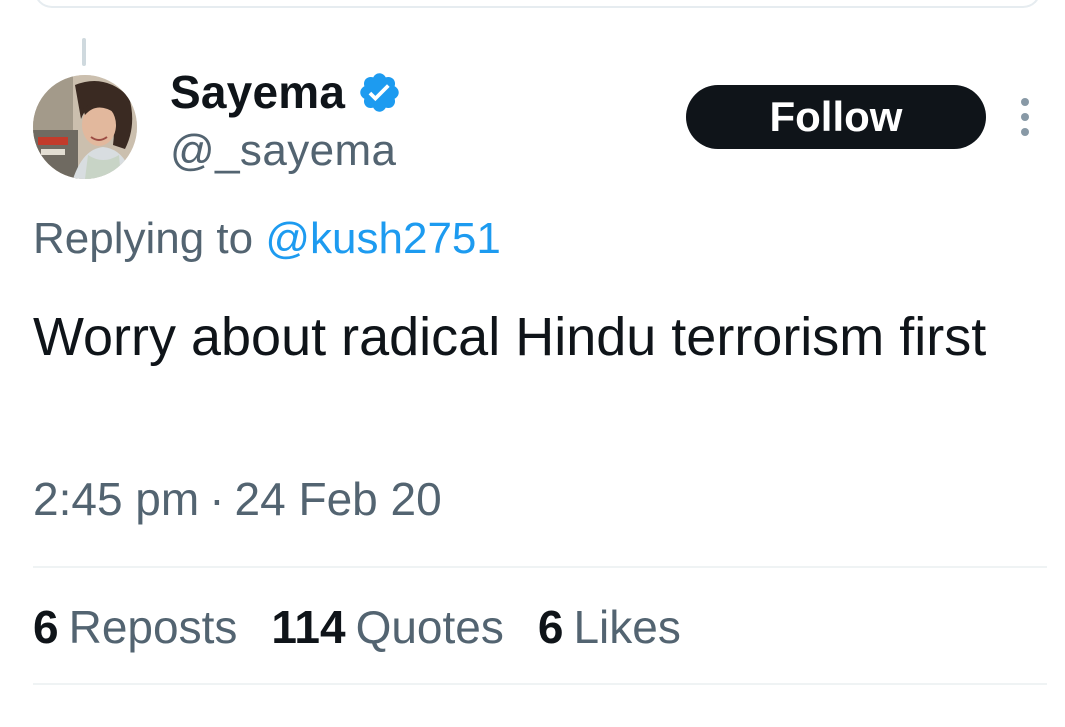  Describe the element at coordinates (429, 627) in the screenshot. I see `quotes-label: Quotes` at that location.